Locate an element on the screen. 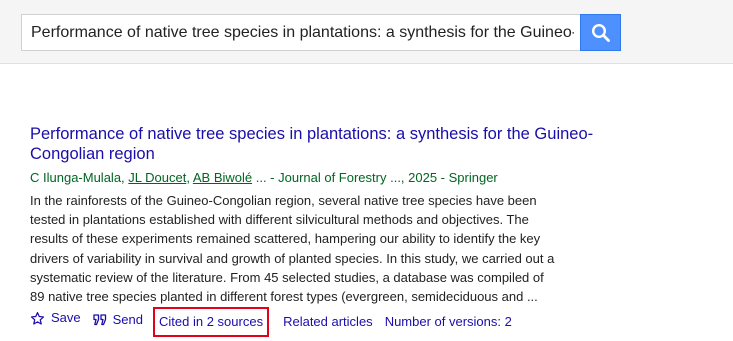 Image resolution: width=733 pixels, height=341 pixels. cited-by-link: Cited in 2 sources is located at coordinates (211, 321).